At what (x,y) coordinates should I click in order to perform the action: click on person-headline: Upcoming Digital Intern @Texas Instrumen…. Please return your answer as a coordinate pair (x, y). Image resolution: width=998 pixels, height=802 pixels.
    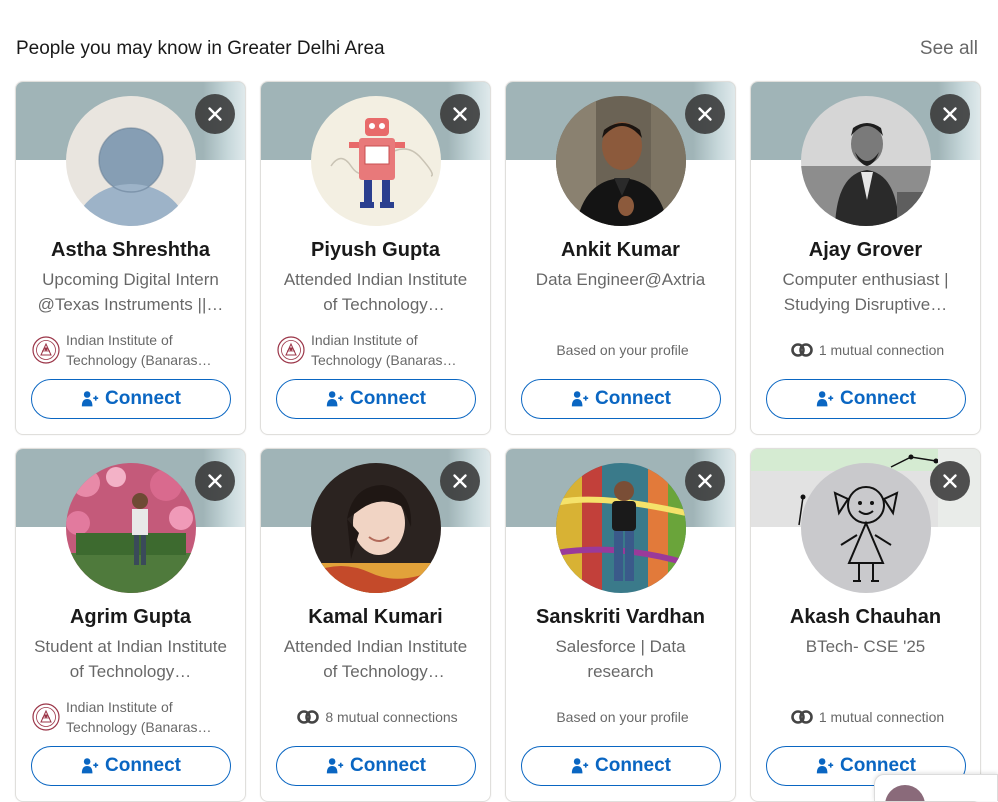
    Looking at the image, I should click on (130, 292).